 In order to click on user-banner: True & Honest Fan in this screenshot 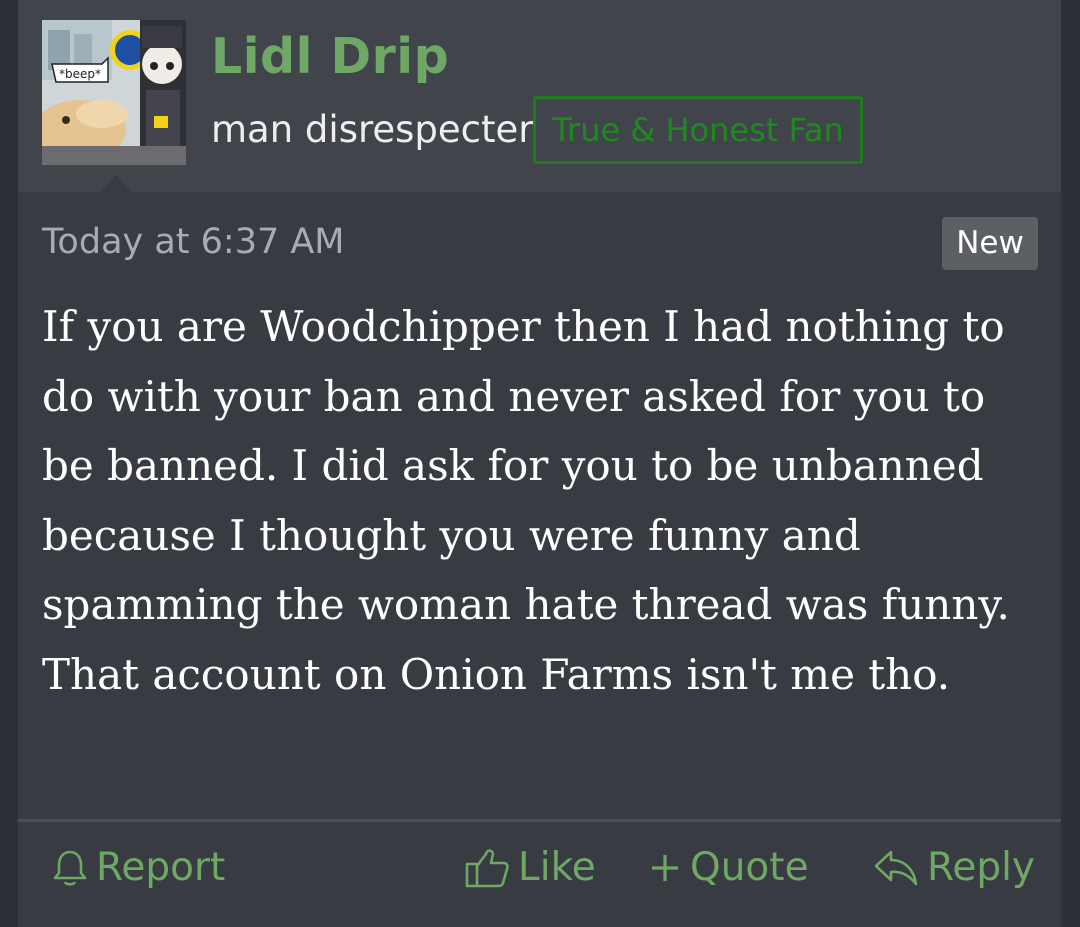, I will do `click(698, 130)`.